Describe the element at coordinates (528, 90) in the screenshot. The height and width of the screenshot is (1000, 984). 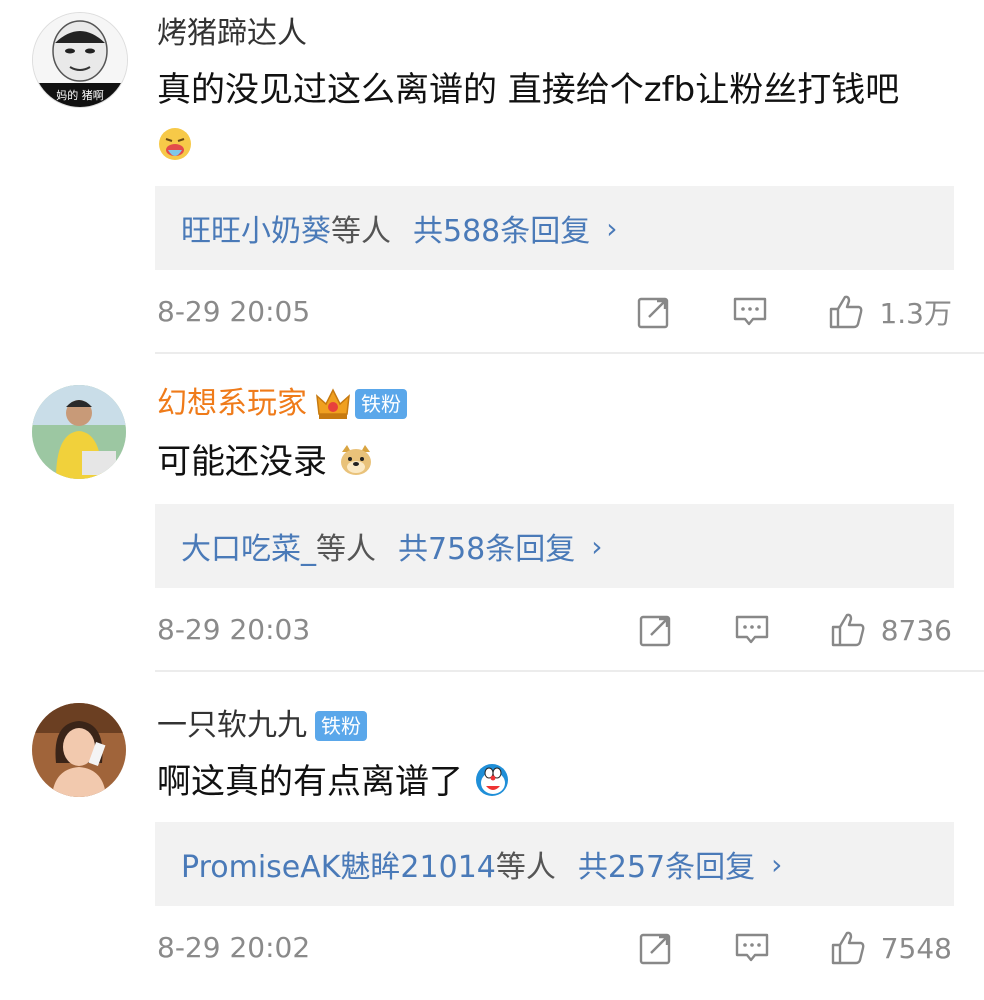
I see `comment-body: 真的没见过这么离谱的 直接给个zfb让粉丝打钱吧` at that location.